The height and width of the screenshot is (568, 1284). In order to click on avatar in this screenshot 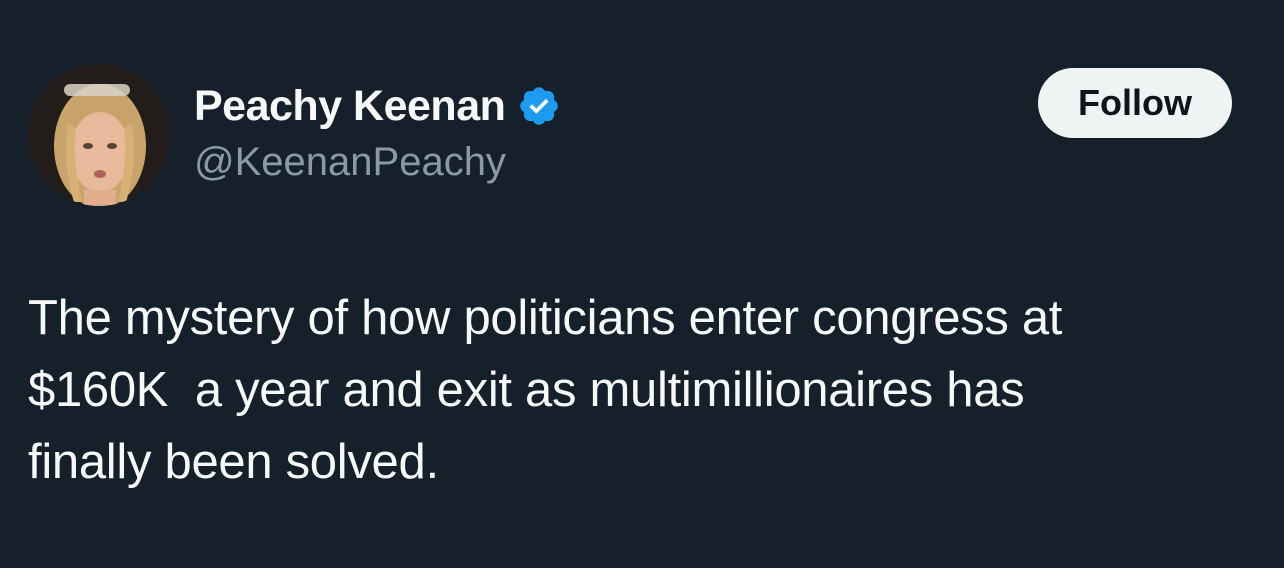, I will do `click(99, 135)`.